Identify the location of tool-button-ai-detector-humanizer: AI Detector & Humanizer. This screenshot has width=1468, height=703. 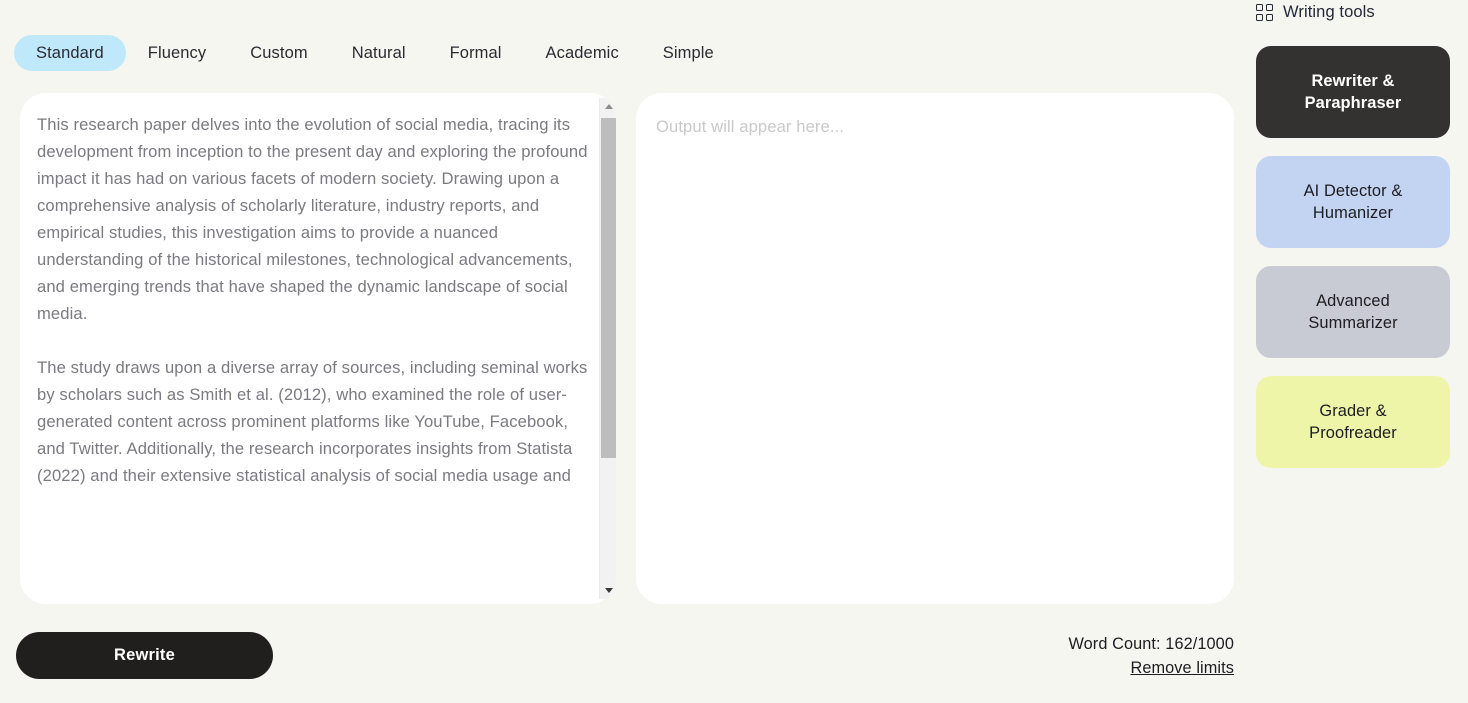
(1353, 202).